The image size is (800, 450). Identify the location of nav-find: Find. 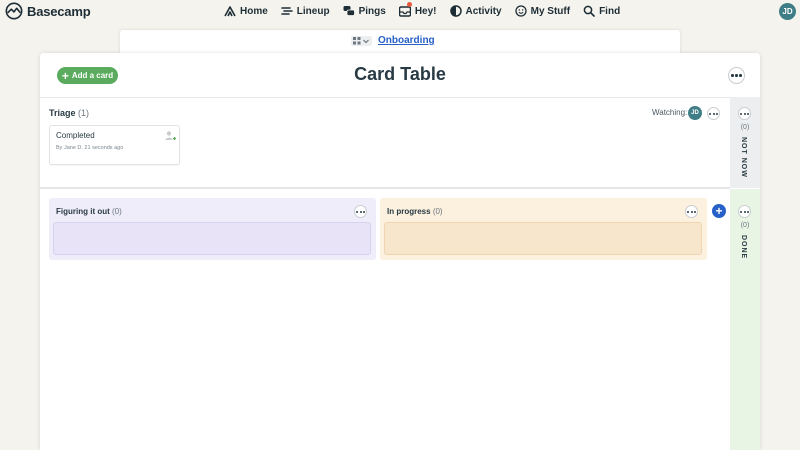
(601, 11).